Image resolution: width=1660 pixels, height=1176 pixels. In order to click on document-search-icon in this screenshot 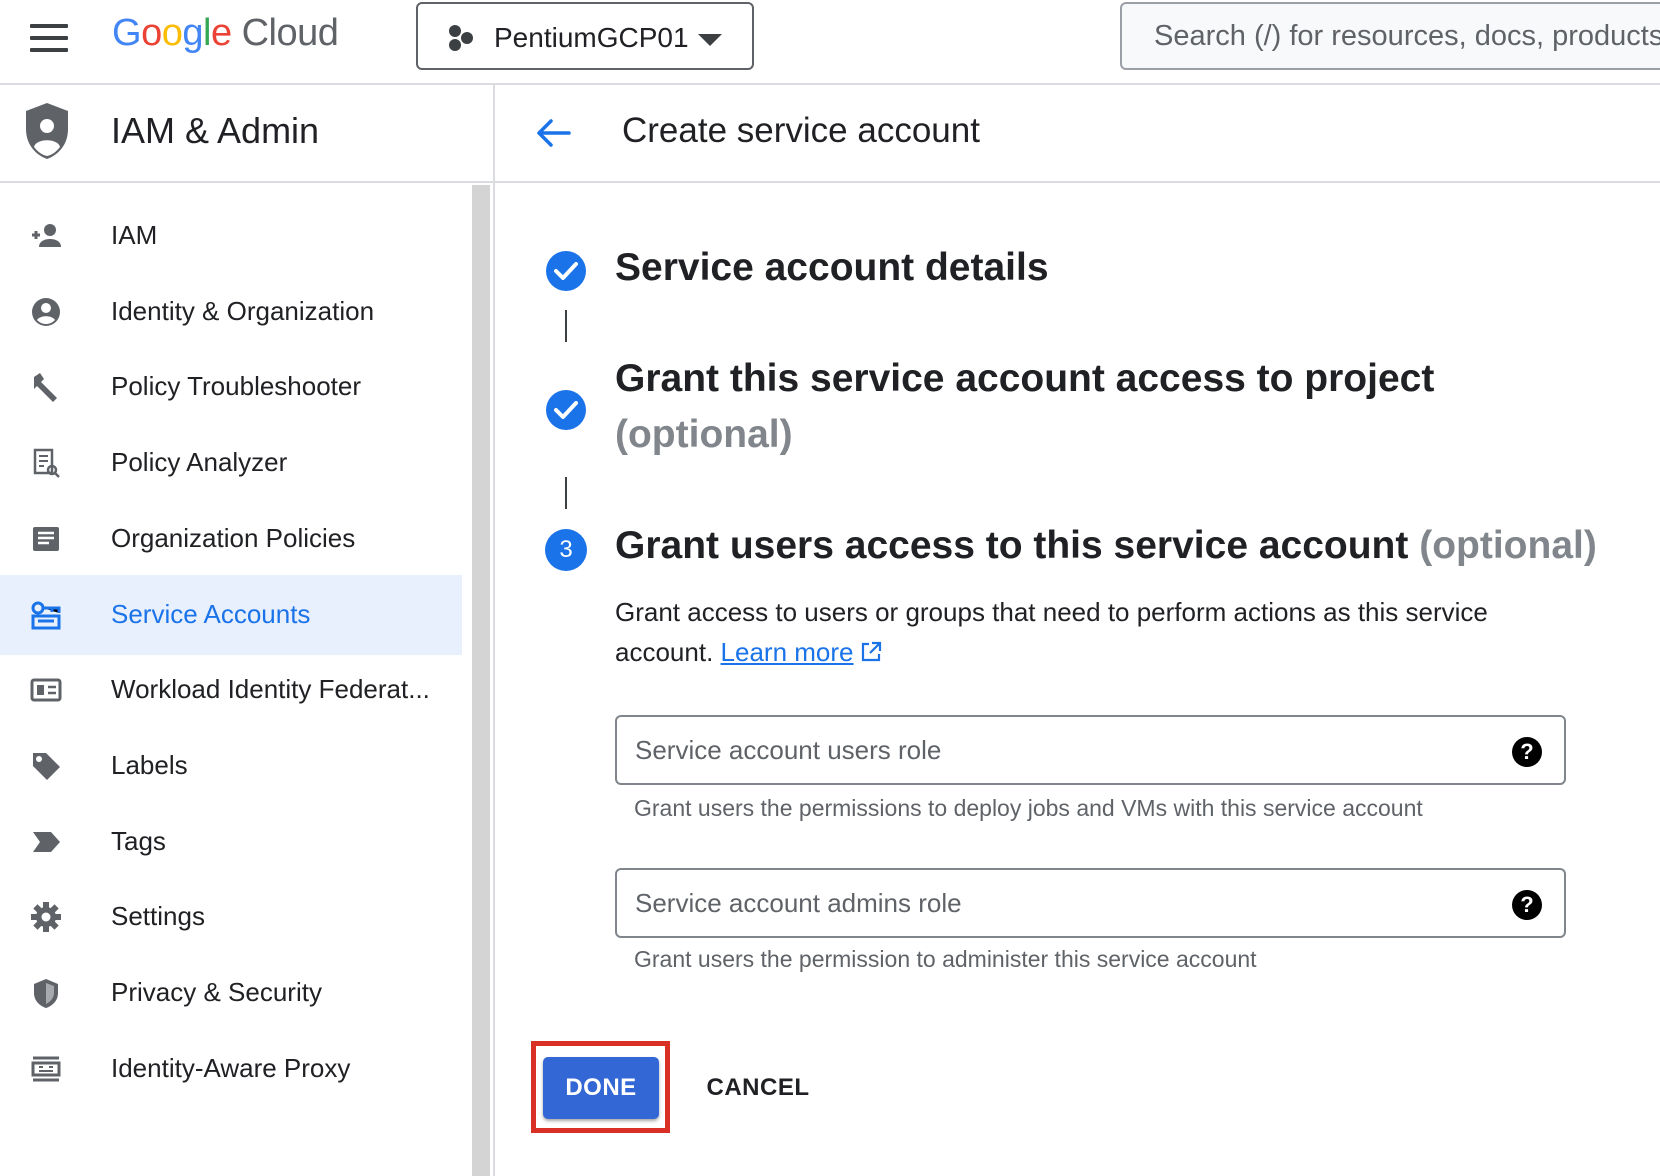, I will do `click(46, 463)`.